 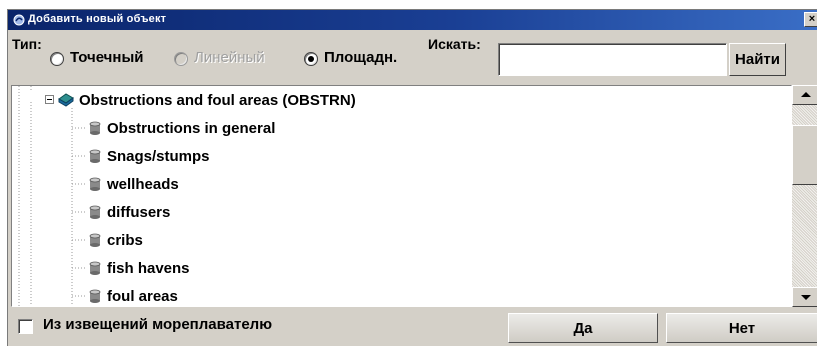 I want to click on tree-item-label: foul areas, so click(x=142, y=296).